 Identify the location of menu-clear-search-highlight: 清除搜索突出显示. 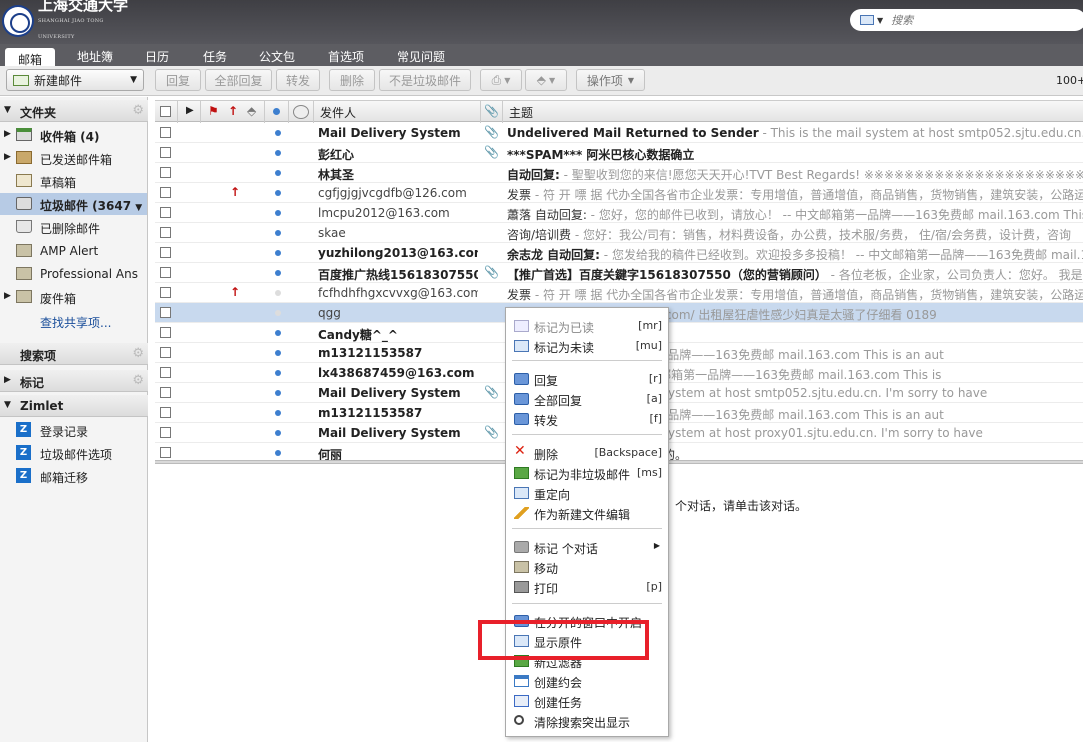
(587, 721).